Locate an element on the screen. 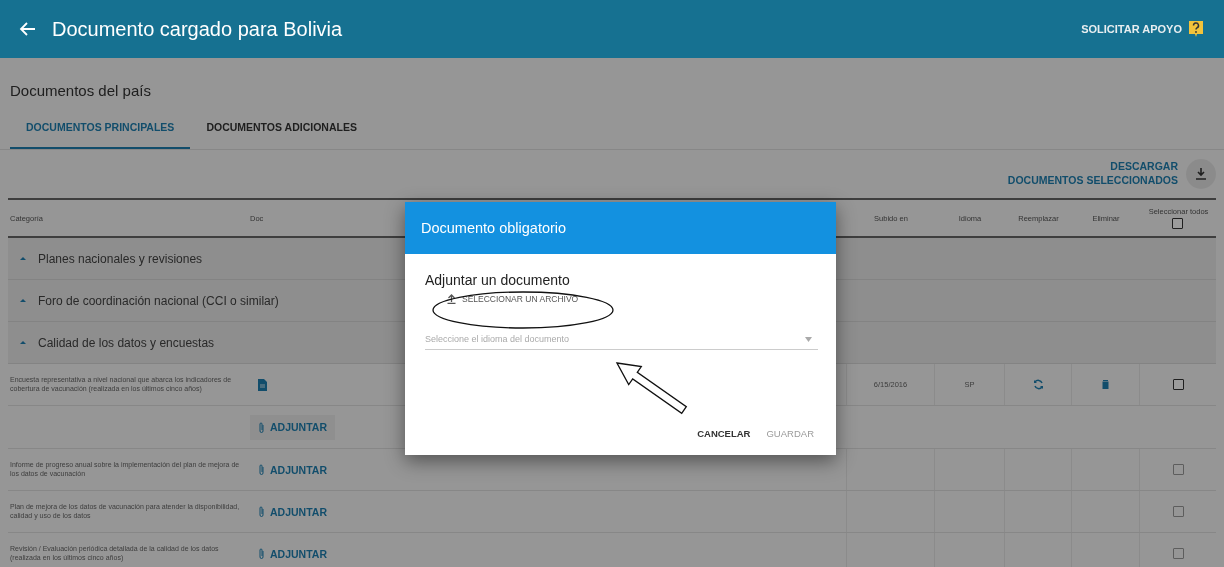 The height and width of the screenshot is (567, 1224). dialog-title: Documento obligatorio is located at coordinates (620, 228).